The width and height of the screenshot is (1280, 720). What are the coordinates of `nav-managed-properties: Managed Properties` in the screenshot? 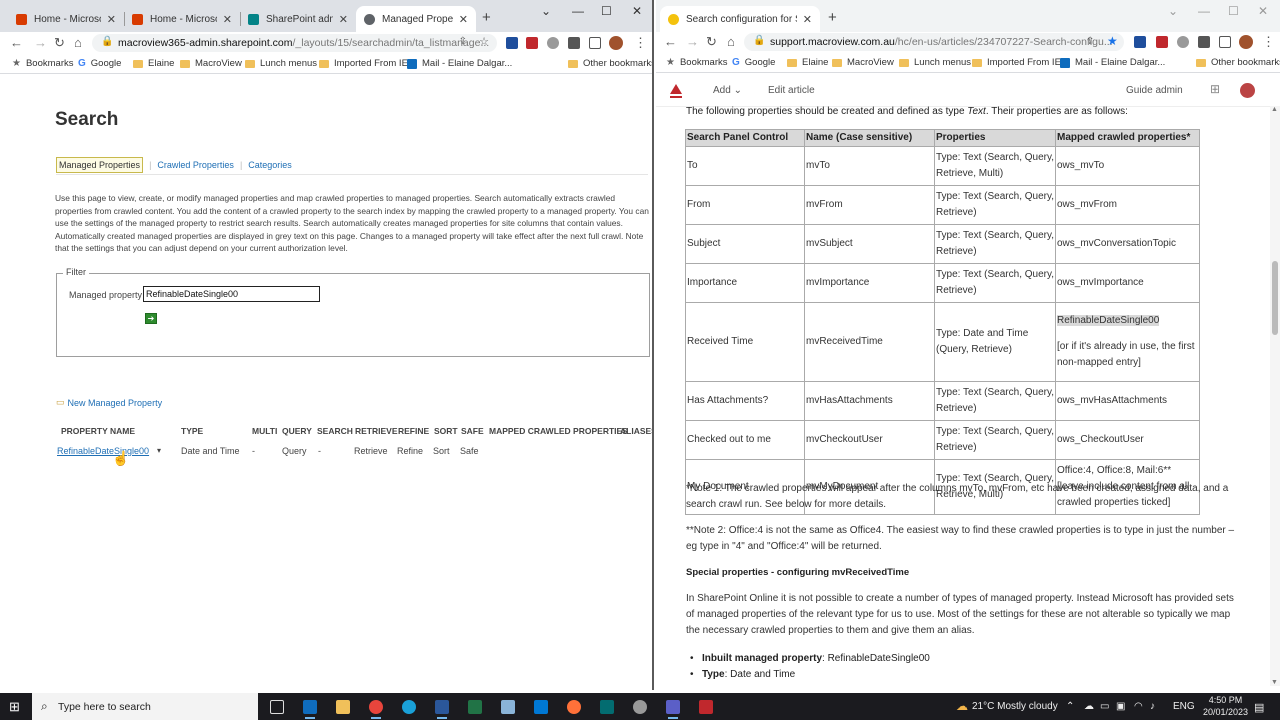 It's located at (100, 165).